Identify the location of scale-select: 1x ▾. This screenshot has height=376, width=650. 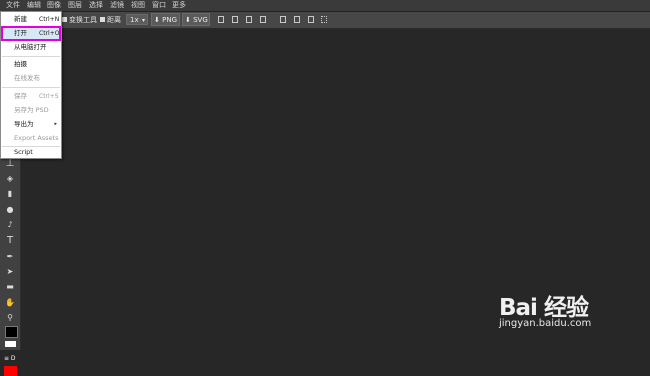
(137, 19).